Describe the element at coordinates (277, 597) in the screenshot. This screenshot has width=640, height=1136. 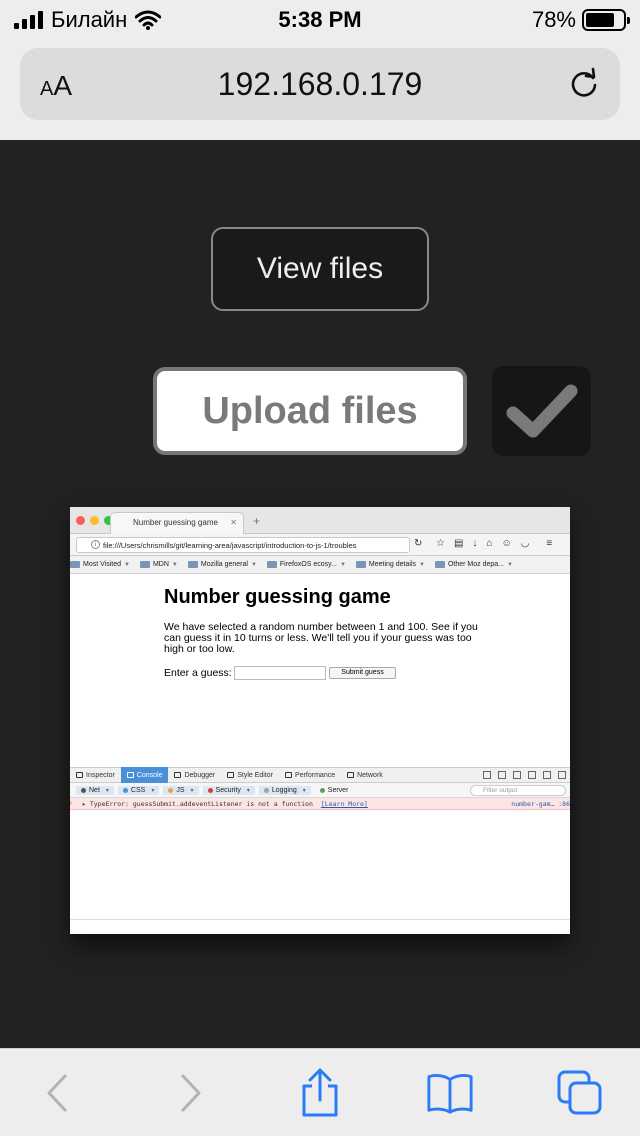
I see `game-heading: Number guessing game` at that location.